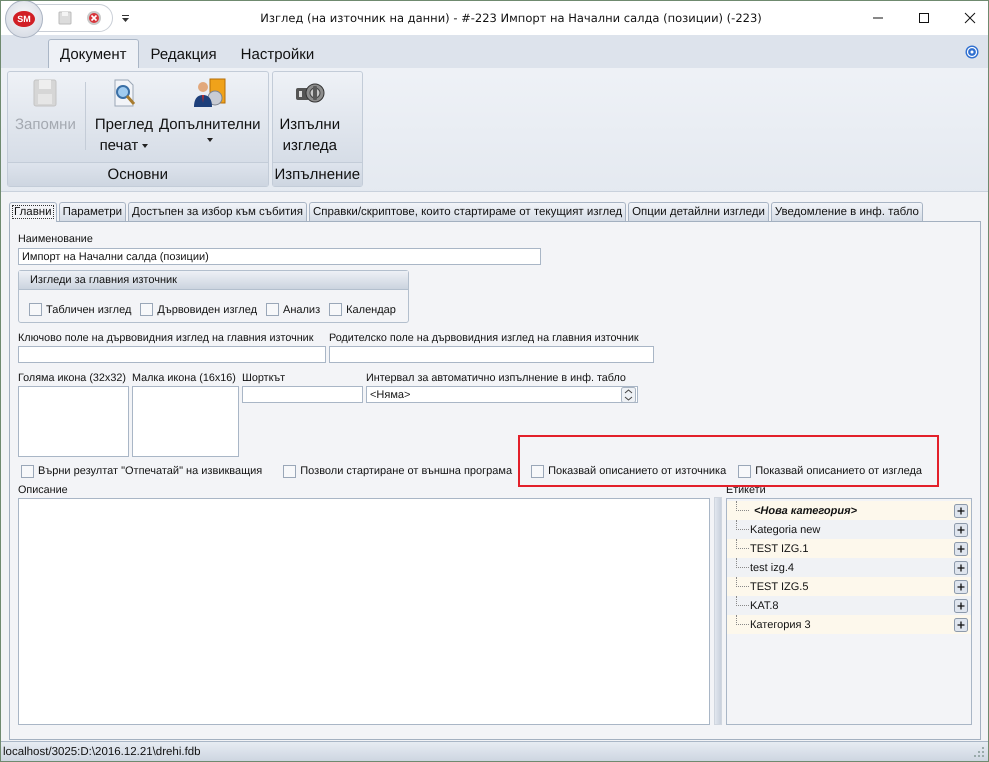 The width and height of the screenshot is (989, 762). What do you see at coordinates (185, 421) in the screenshot?
I see `small-icon-box` at bounding box center [185, 421].